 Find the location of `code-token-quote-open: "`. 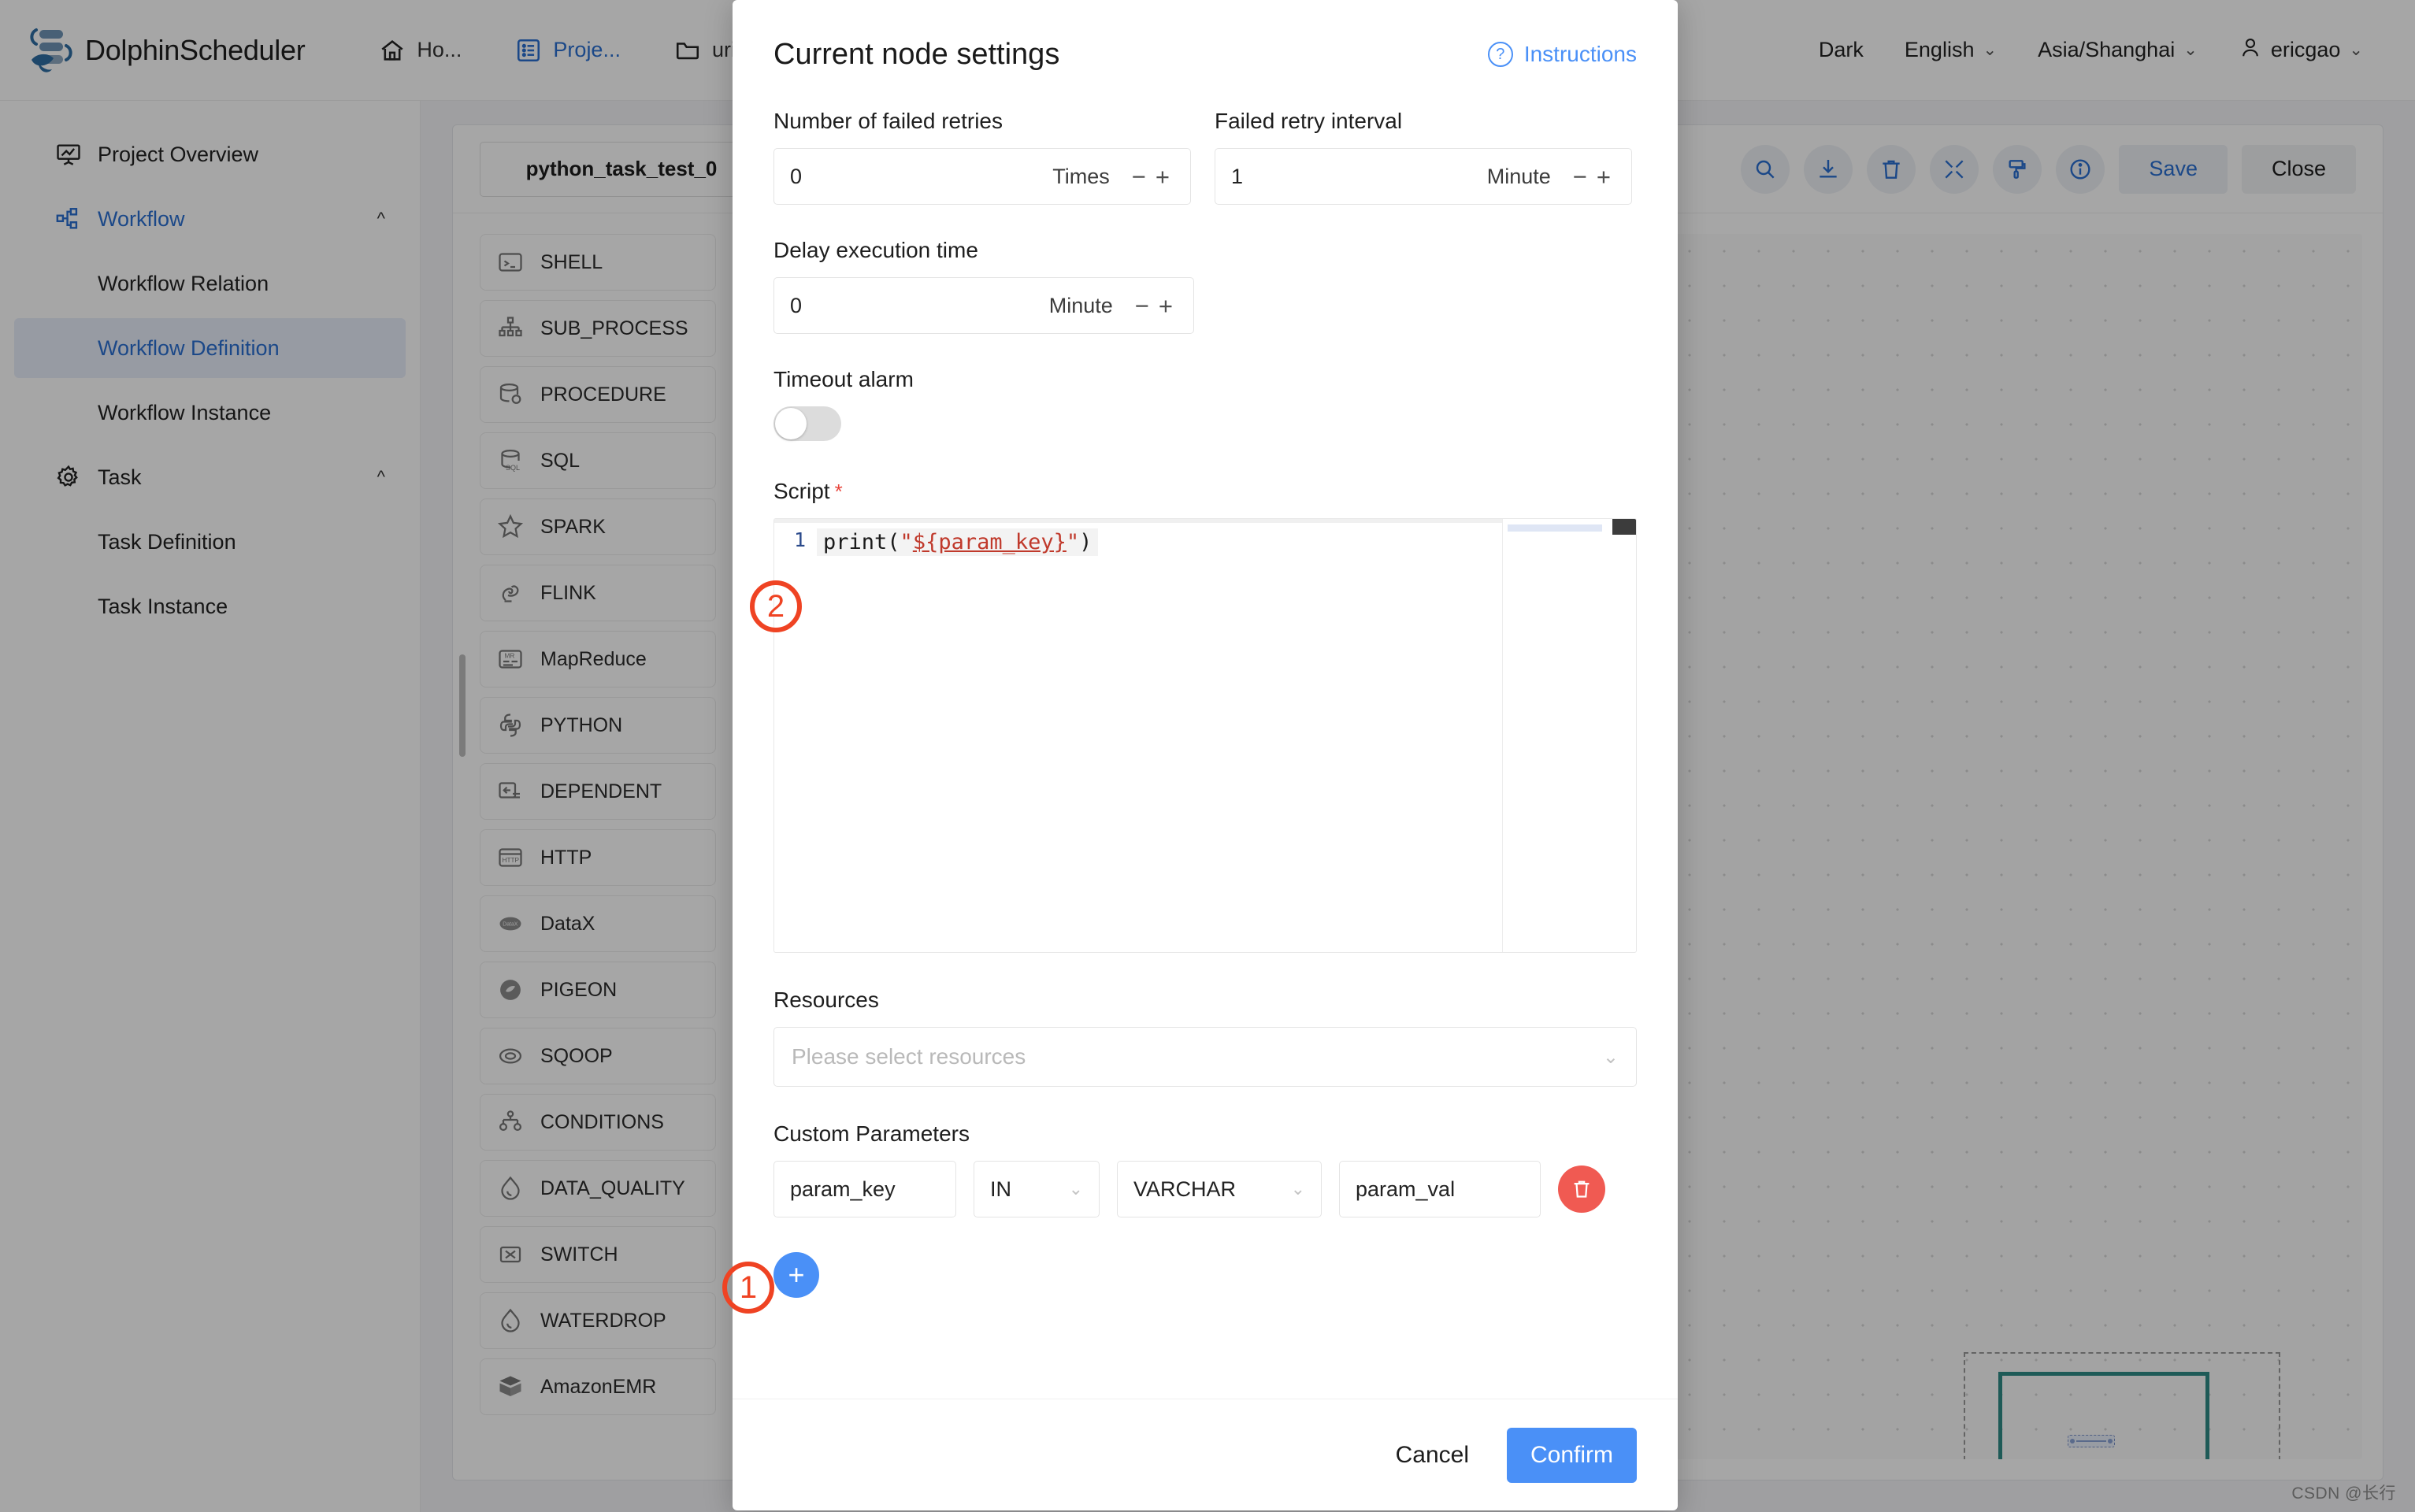

code-token-quote-open: " is located at coordinates (906, 542).